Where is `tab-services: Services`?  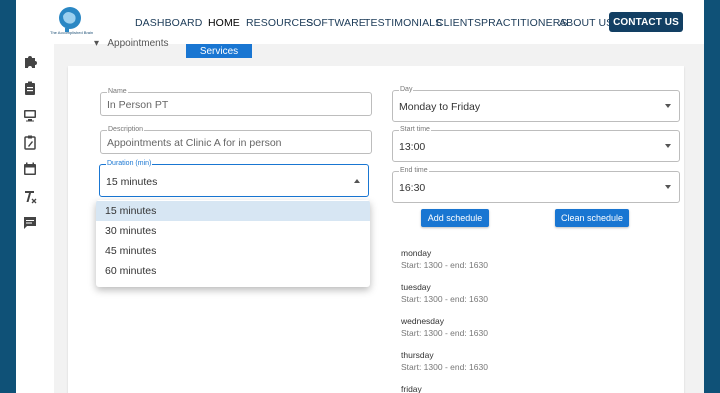
tab-services: Services is located at coordinates (219, 51).